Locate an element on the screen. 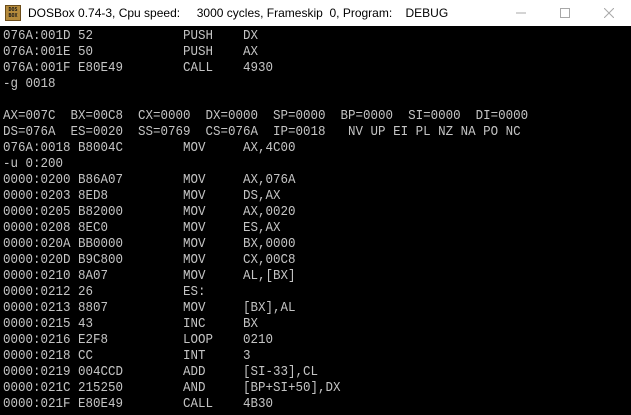  console-line: 0000:0200 B86A07 MOV AX,076A is located at coordinates (149, 180).